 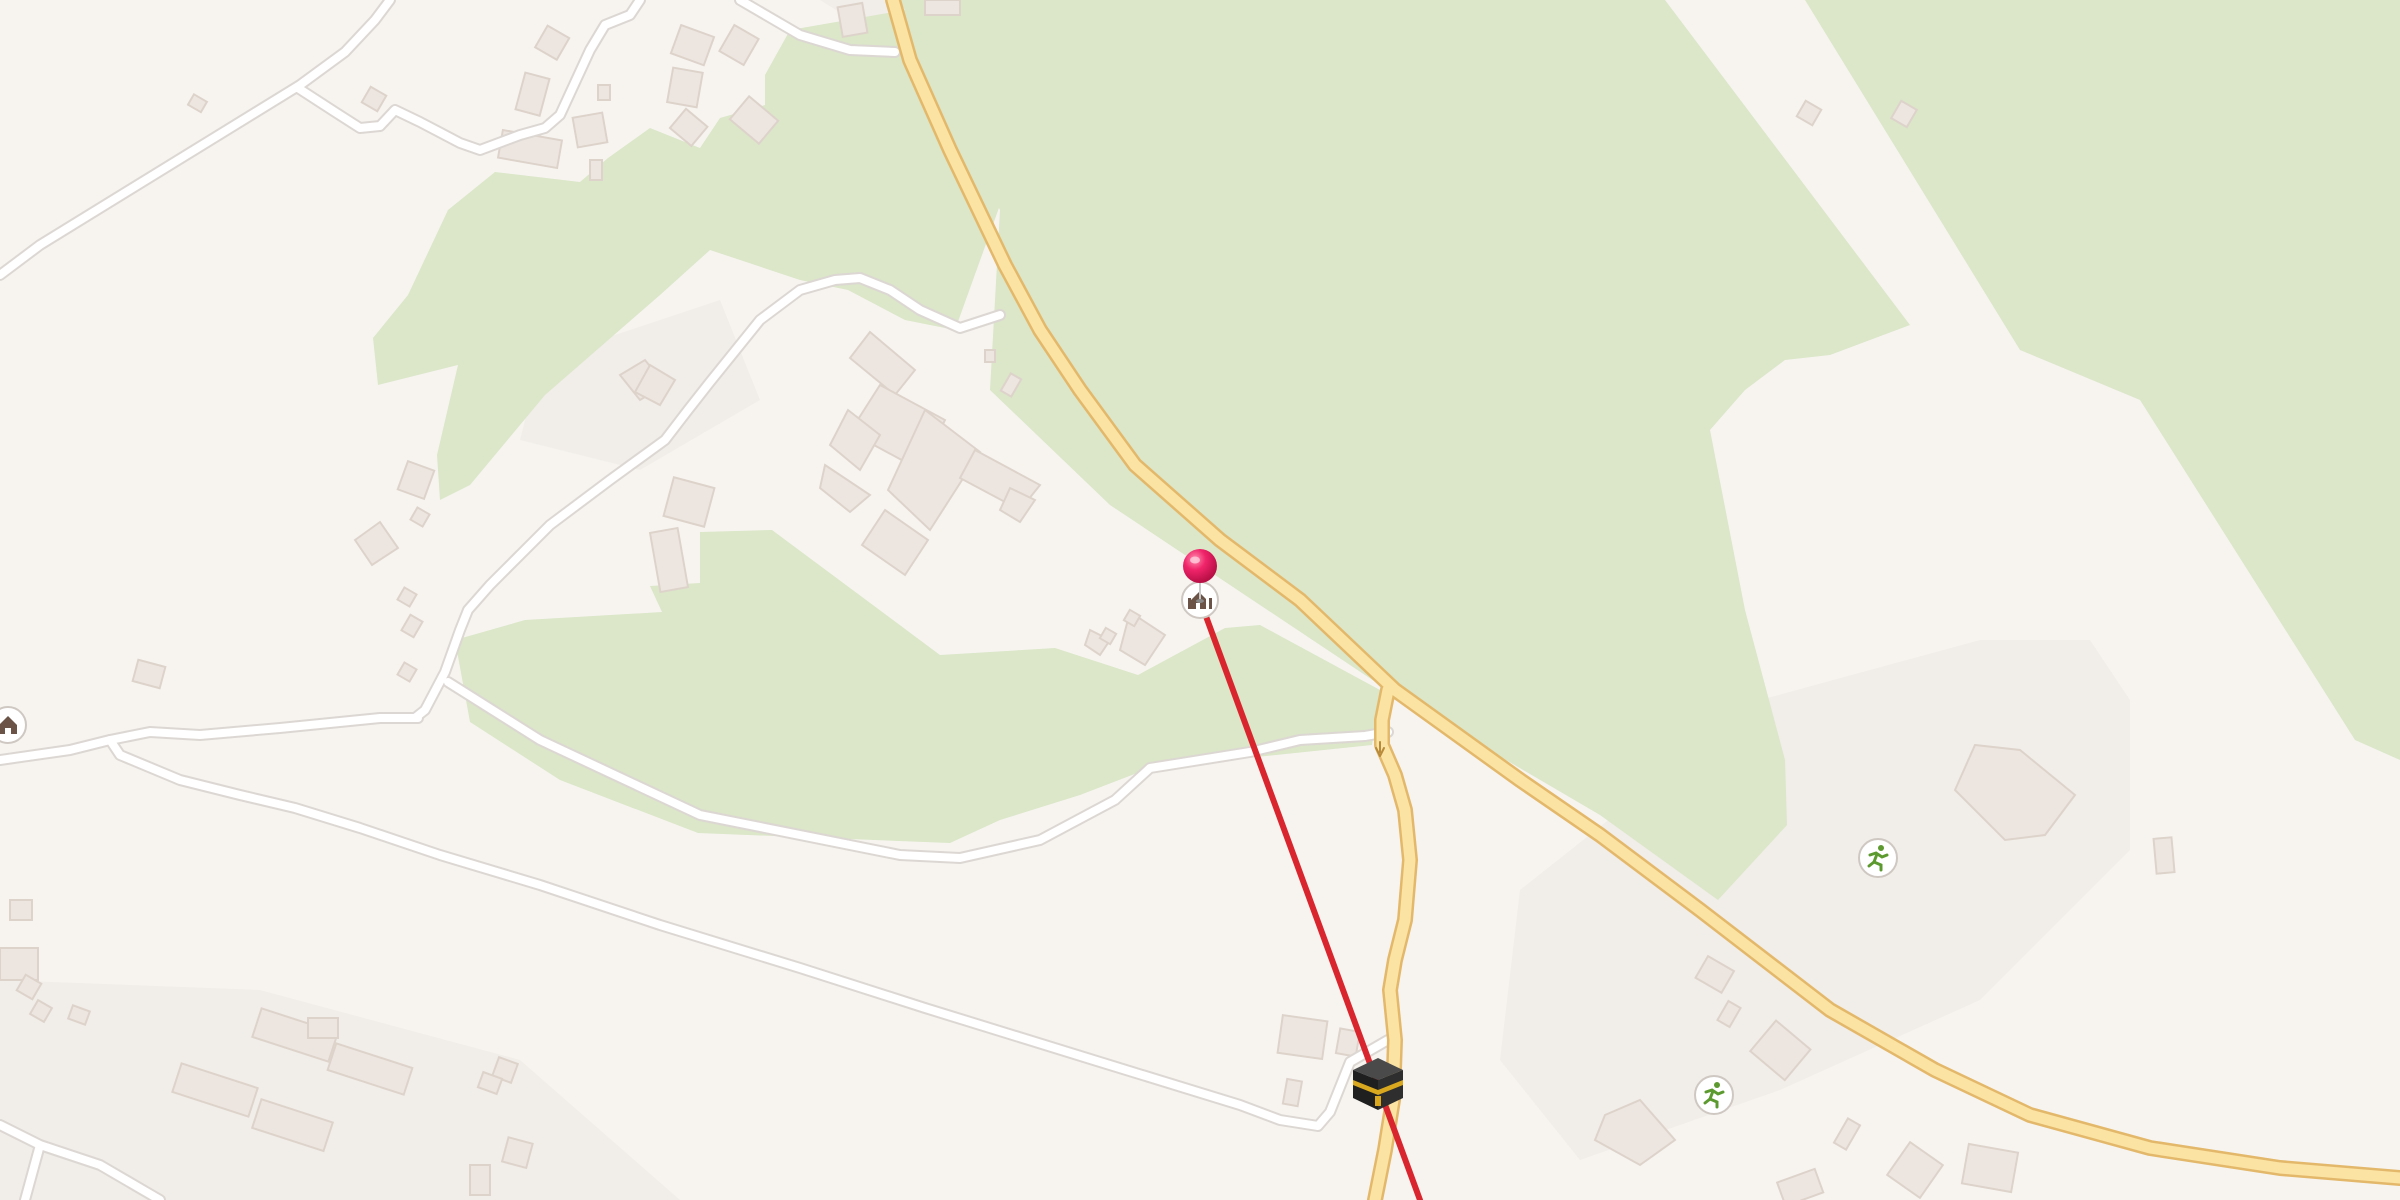 I want to click on mosque-icon-west, so click(x=13, y=725).